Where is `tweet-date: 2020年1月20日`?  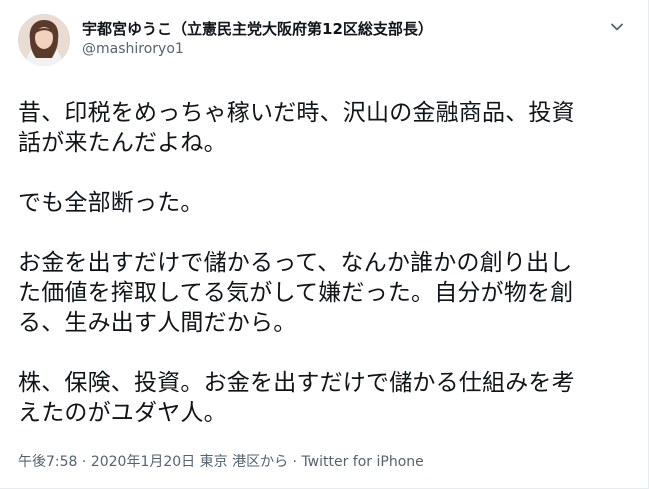 tweet-date: 2020年1月20日 is located at coordinates (143, 462).